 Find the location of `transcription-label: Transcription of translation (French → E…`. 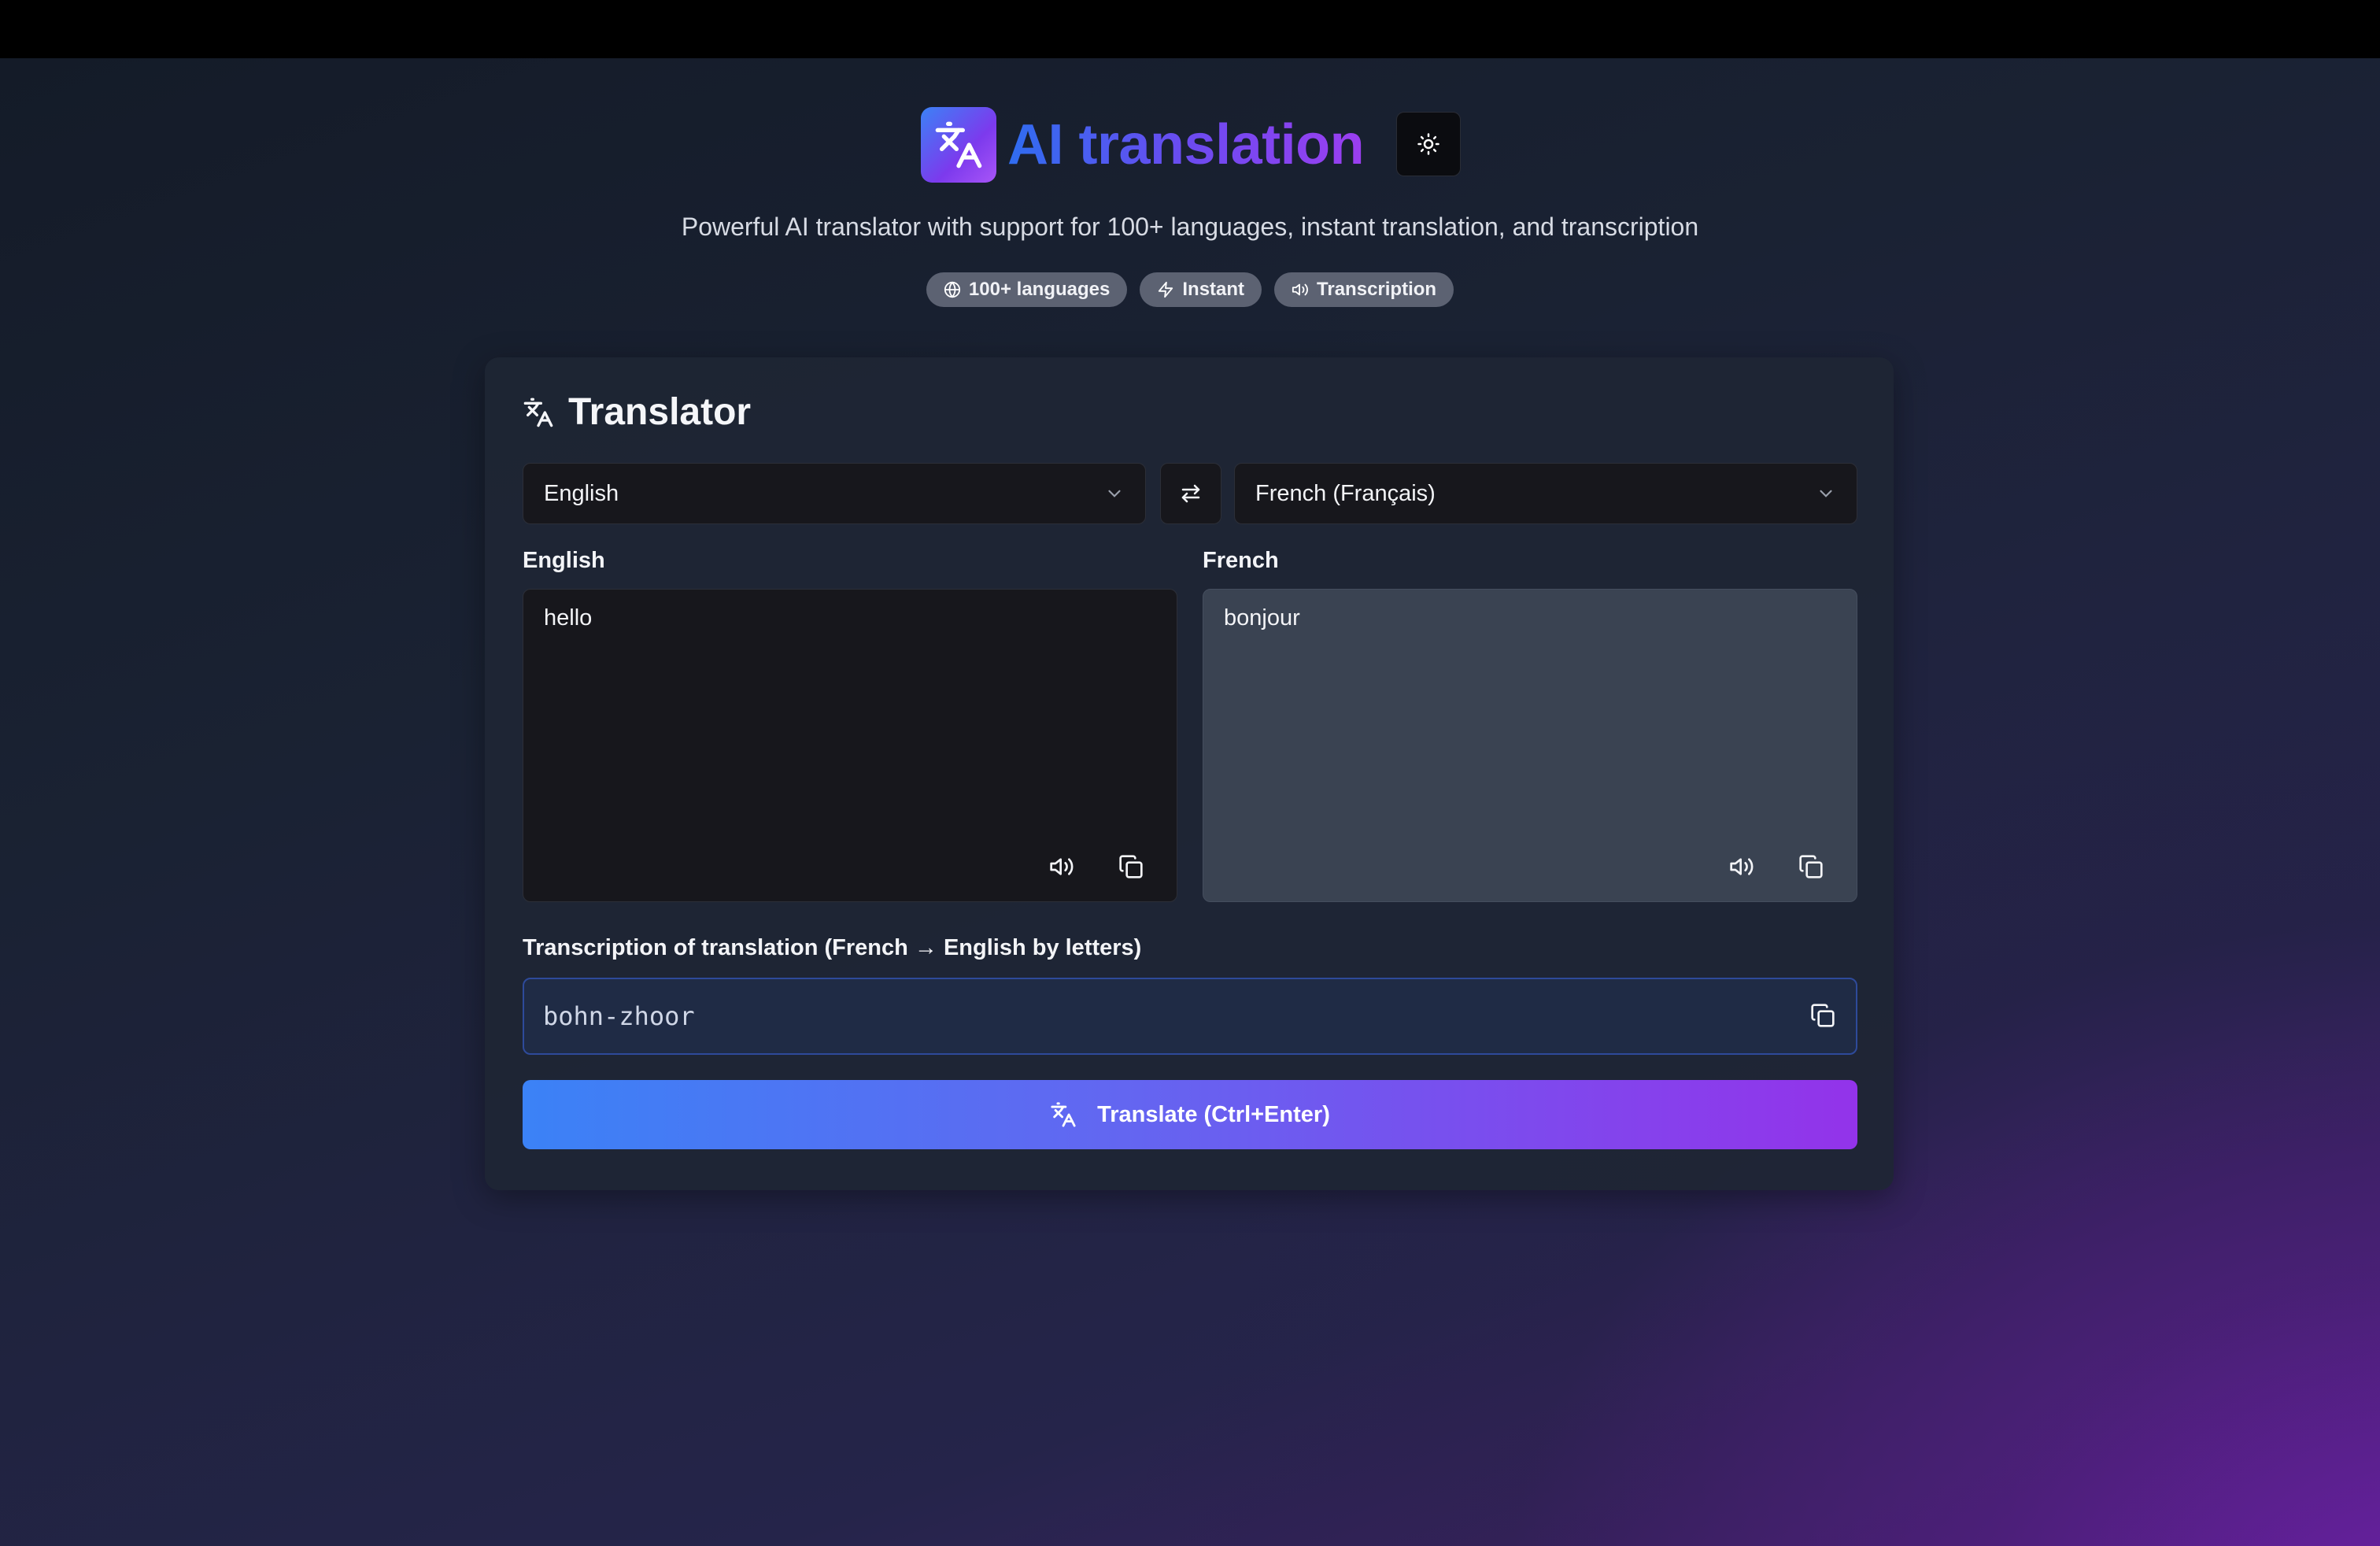

transcription-label: Transcription of translation (French → E… is located at coordinates (832, 947).